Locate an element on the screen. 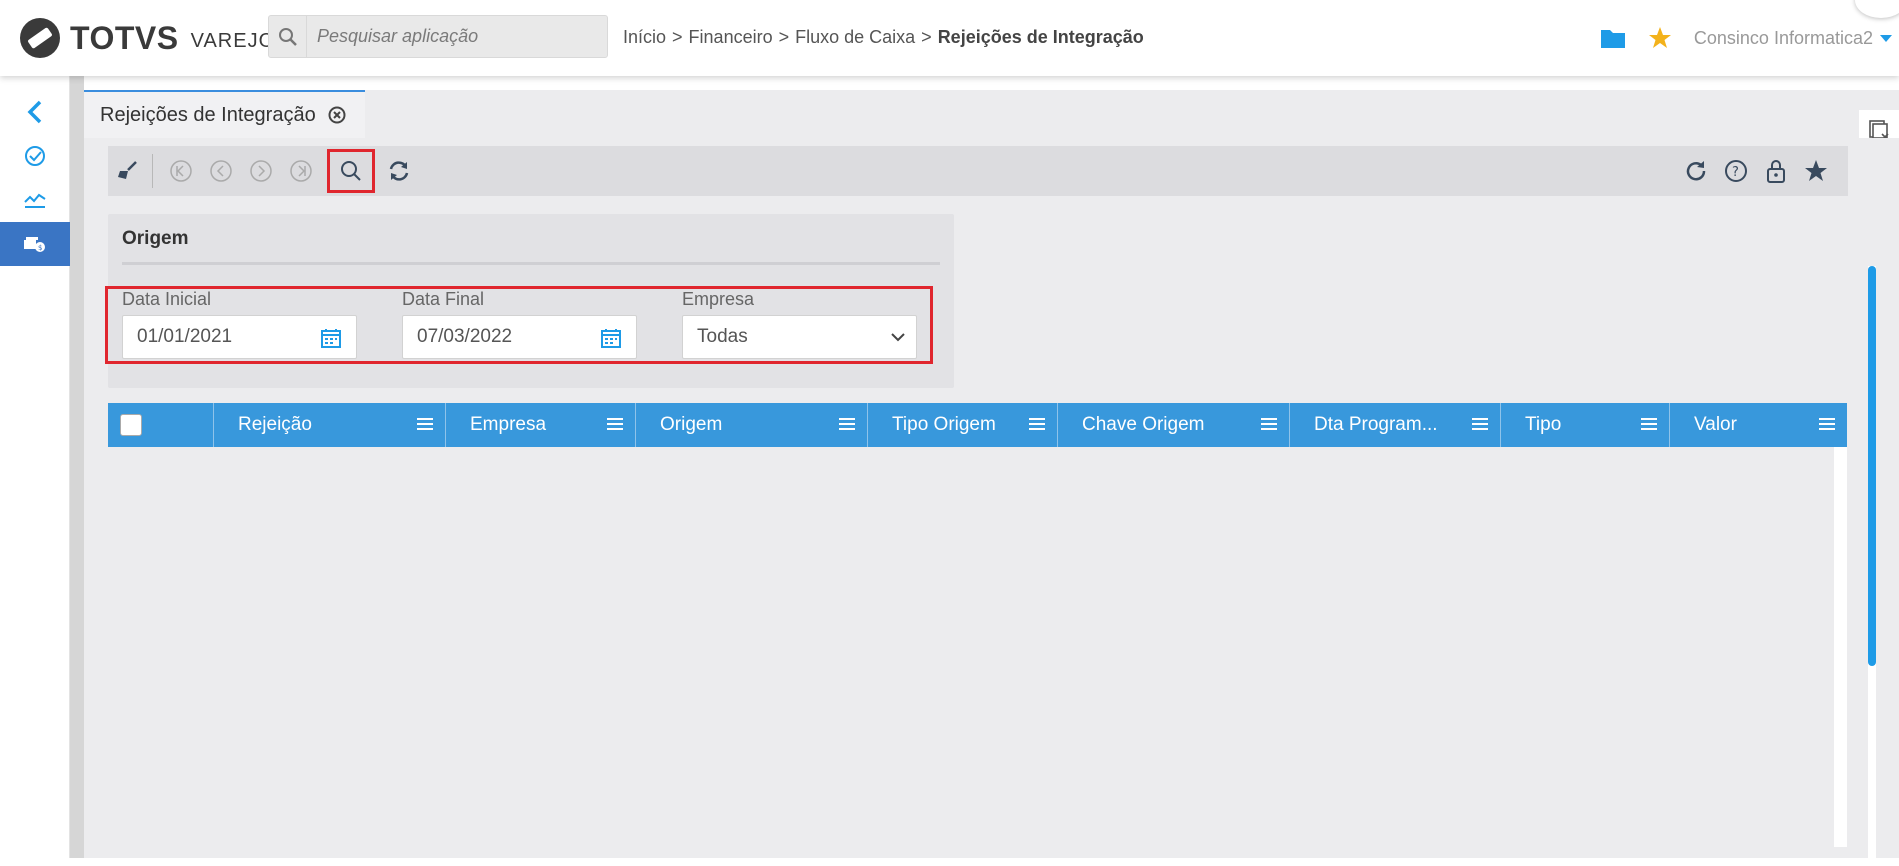  totvs-logo-icon is located at coordinates (40, 38).